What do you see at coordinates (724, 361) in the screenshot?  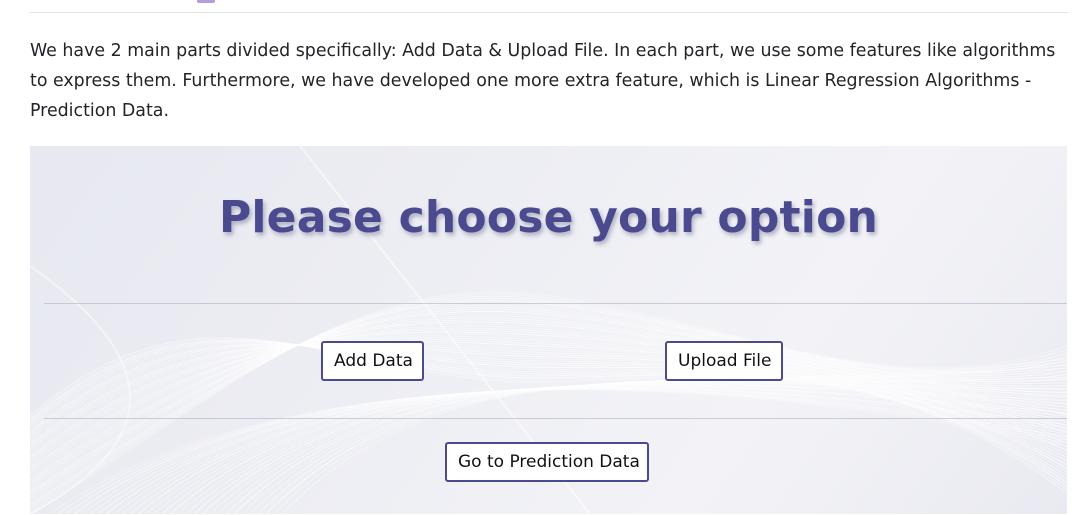 I see `upload-file-button: Upload File` at bounding box center [724, 361].